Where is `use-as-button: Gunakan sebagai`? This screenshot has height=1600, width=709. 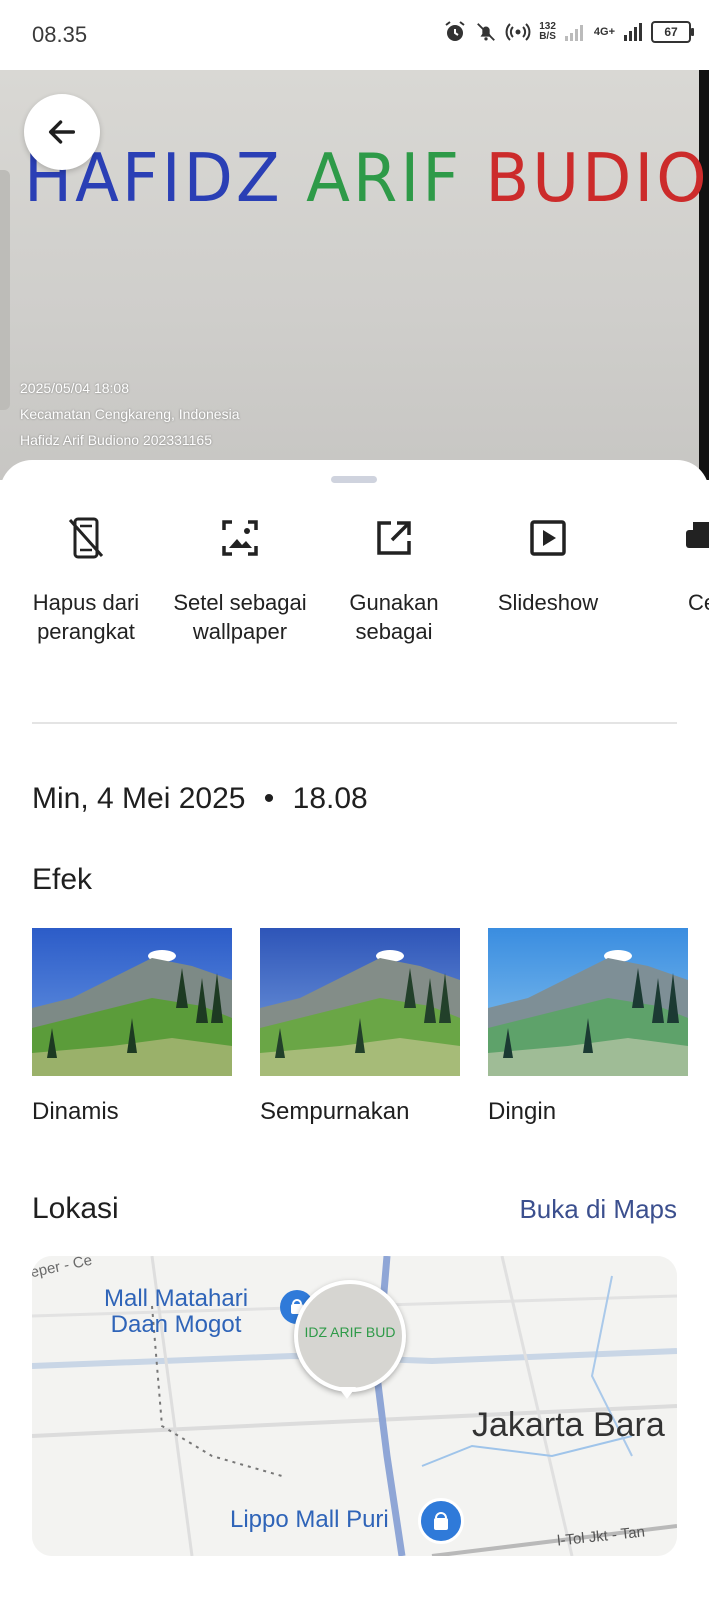 use-as-button: Gunakan sebagai is located at coordinates (394, 579).